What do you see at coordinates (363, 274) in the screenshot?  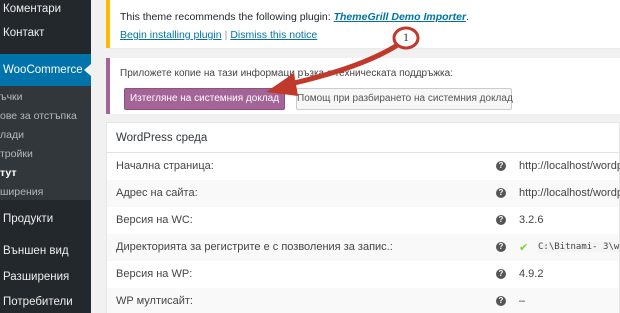 I see `table-row: Версия на WP: ? 4.9.2` at bounding box center [363, 274].